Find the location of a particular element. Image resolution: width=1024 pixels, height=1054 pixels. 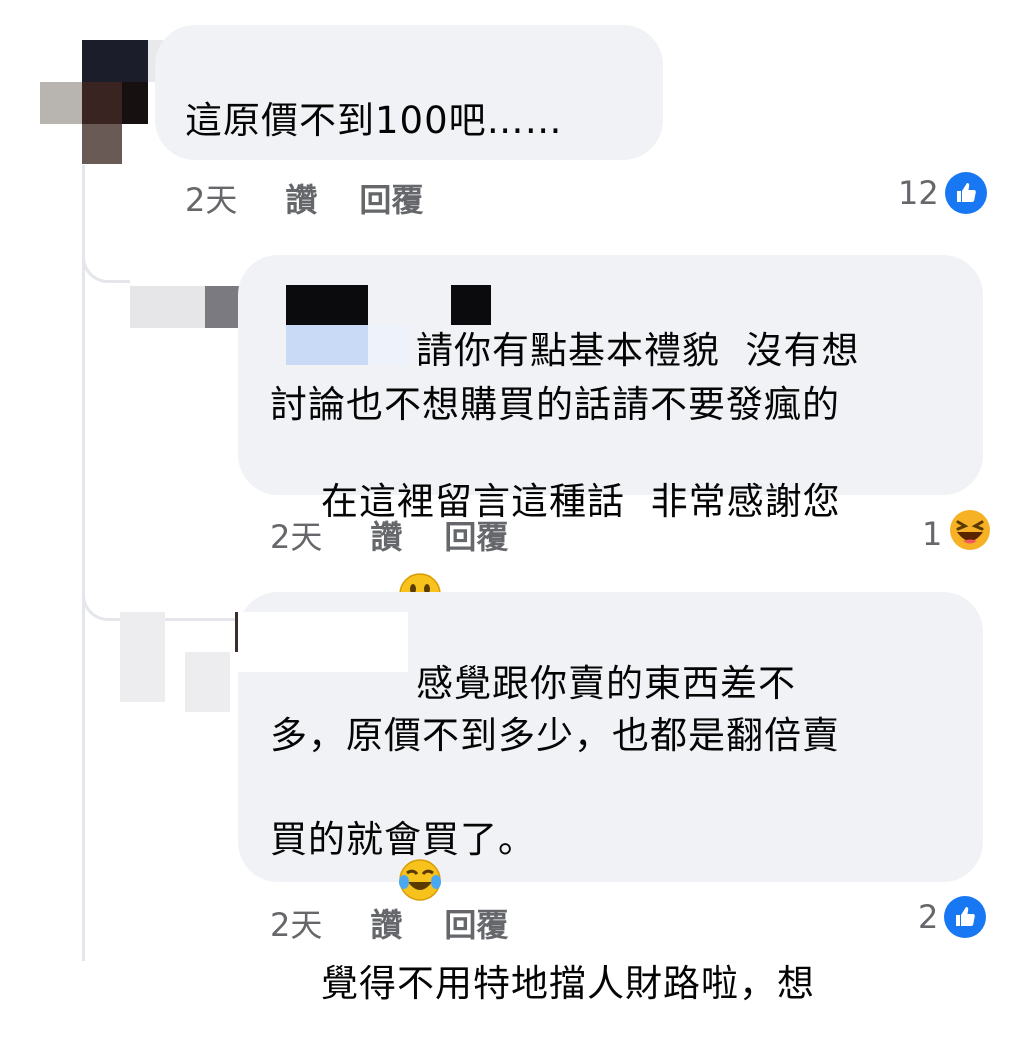

comment-text-line: 買的就會買了。 is located at coordinates (403, 839).